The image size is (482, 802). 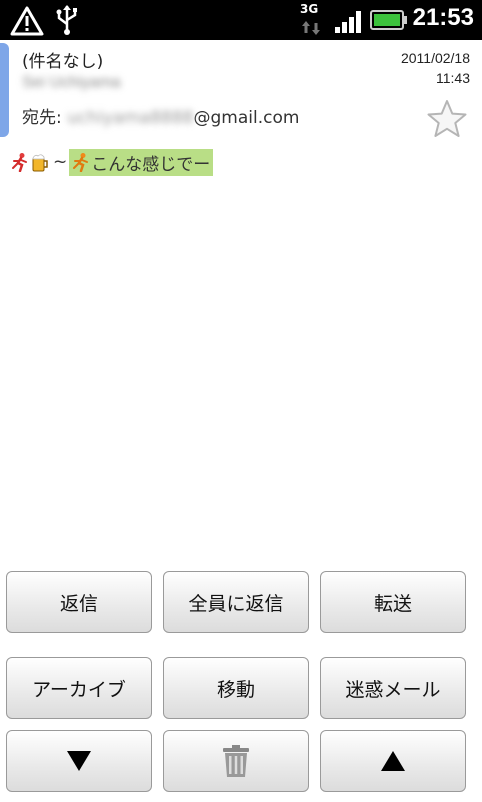 What do you see at coordinates (447, 119) in the screenshot?
I see `star-outline-icon` at bounding box center [447, 119].